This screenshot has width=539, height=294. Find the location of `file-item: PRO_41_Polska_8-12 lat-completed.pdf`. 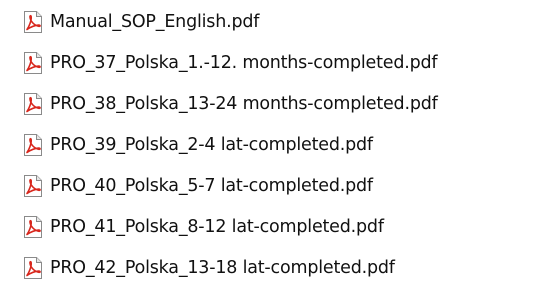

file-item: PRO_41_Polska_8-12 lat-completed.pdf is located at coordinates (279, 227).